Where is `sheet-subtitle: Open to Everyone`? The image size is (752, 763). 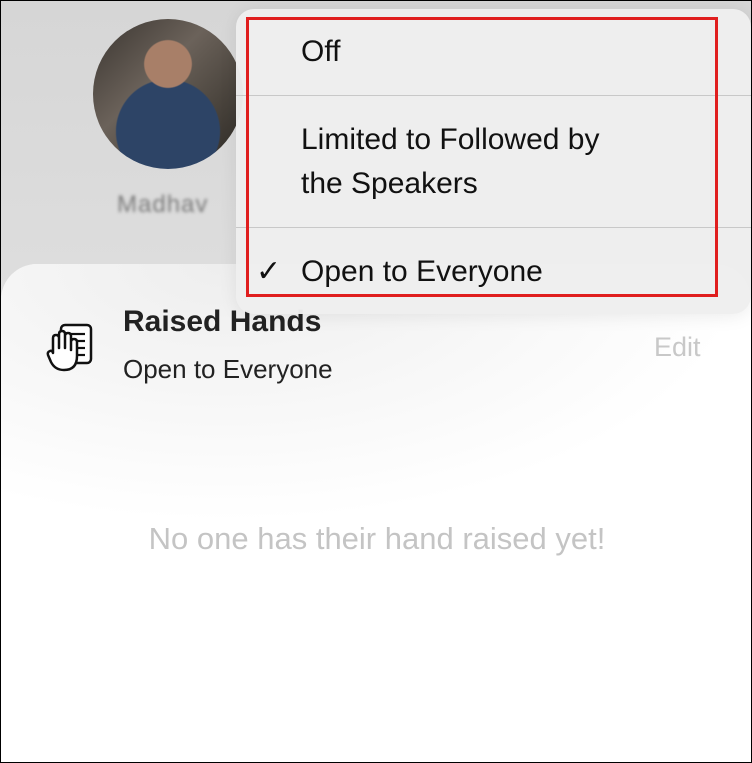
sheet-subtitle: Open to Everyone is located at coordinates (228, 369).